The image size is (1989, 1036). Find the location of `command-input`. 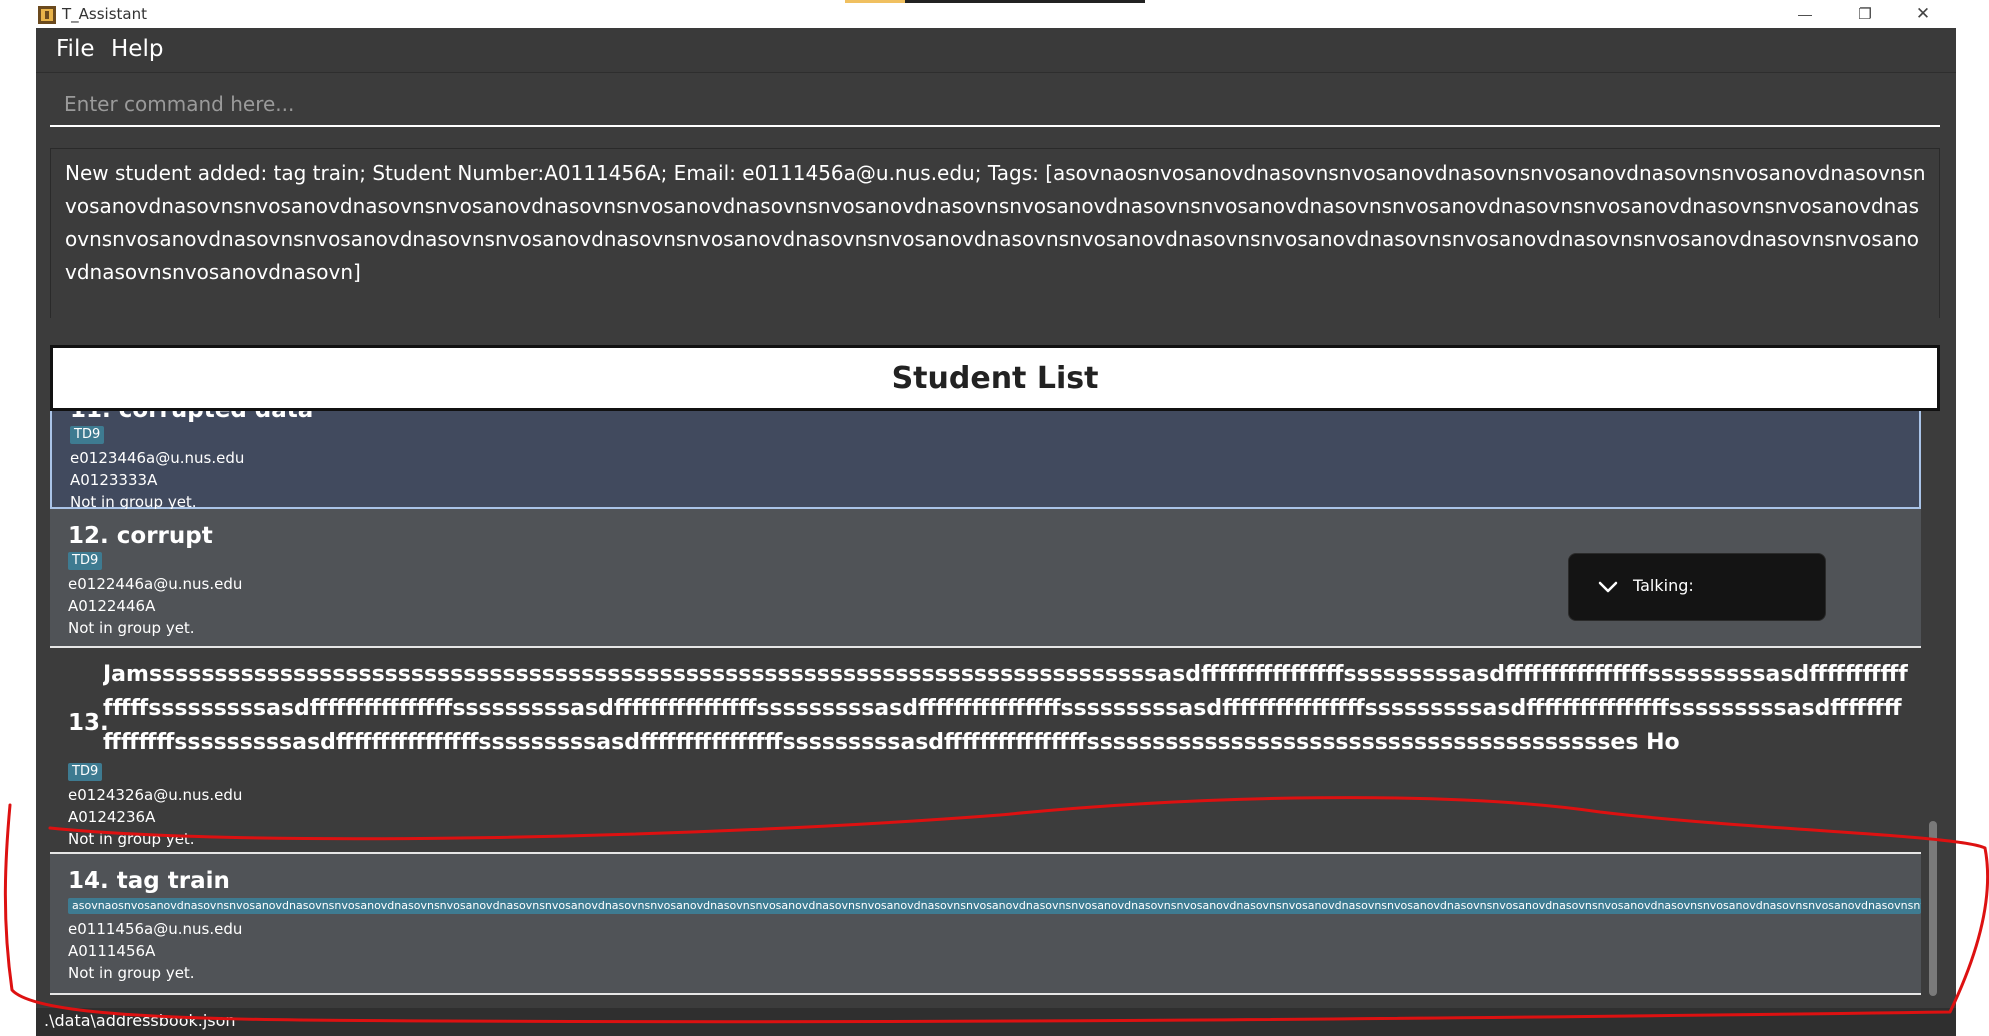

command-input is located at coordinates (995, 105).